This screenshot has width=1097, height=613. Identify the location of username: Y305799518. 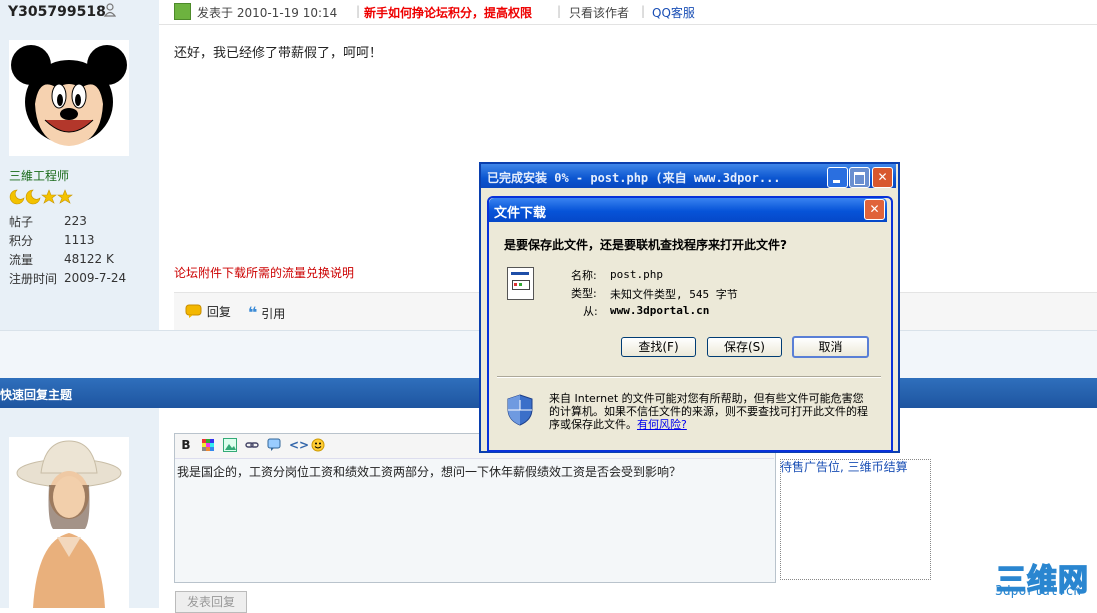
(57, 12).